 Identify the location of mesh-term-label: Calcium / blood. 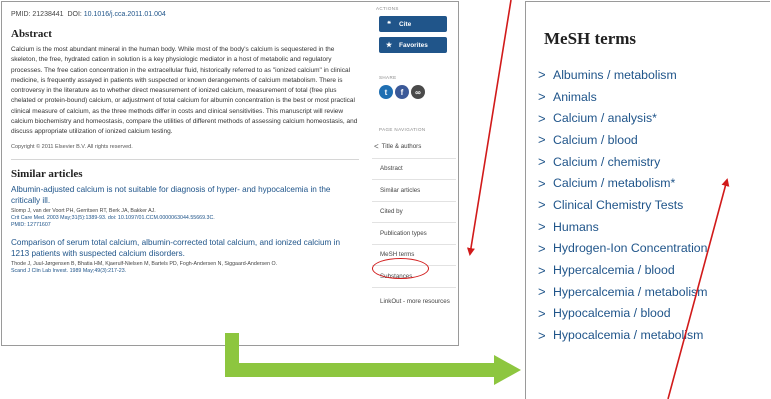
(595, 139).